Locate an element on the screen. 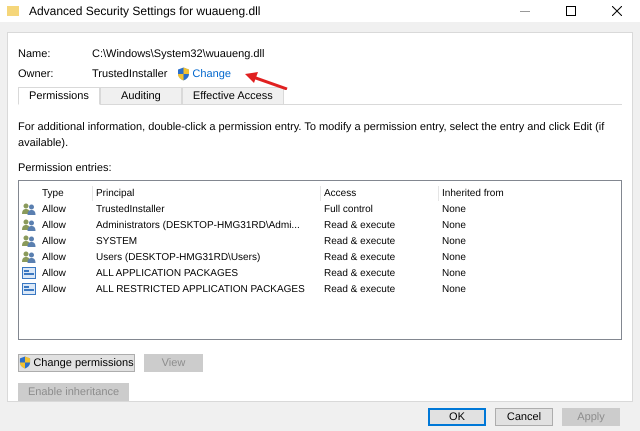 This screenshot has height=431, width=640. window-title: Advanced Security Settings for wuaueng.dll is located at coordinates (144, 11).